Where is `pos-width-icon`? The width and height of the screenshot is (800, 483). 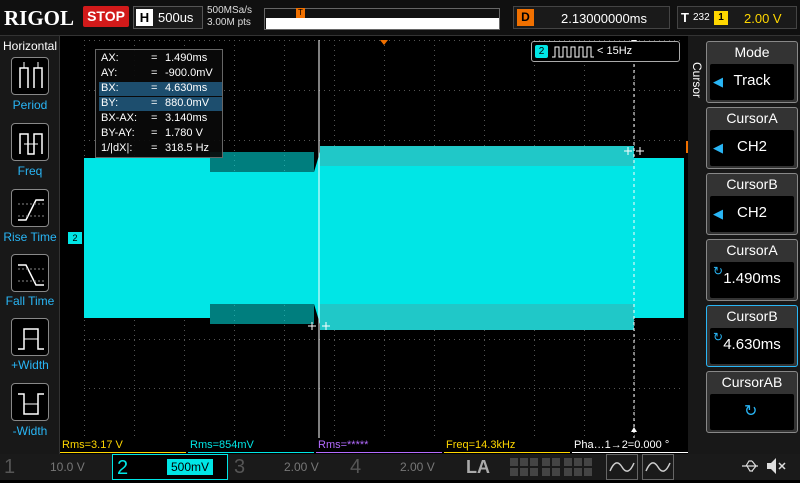 pos-width-icon is located at coordinates (31, 339).